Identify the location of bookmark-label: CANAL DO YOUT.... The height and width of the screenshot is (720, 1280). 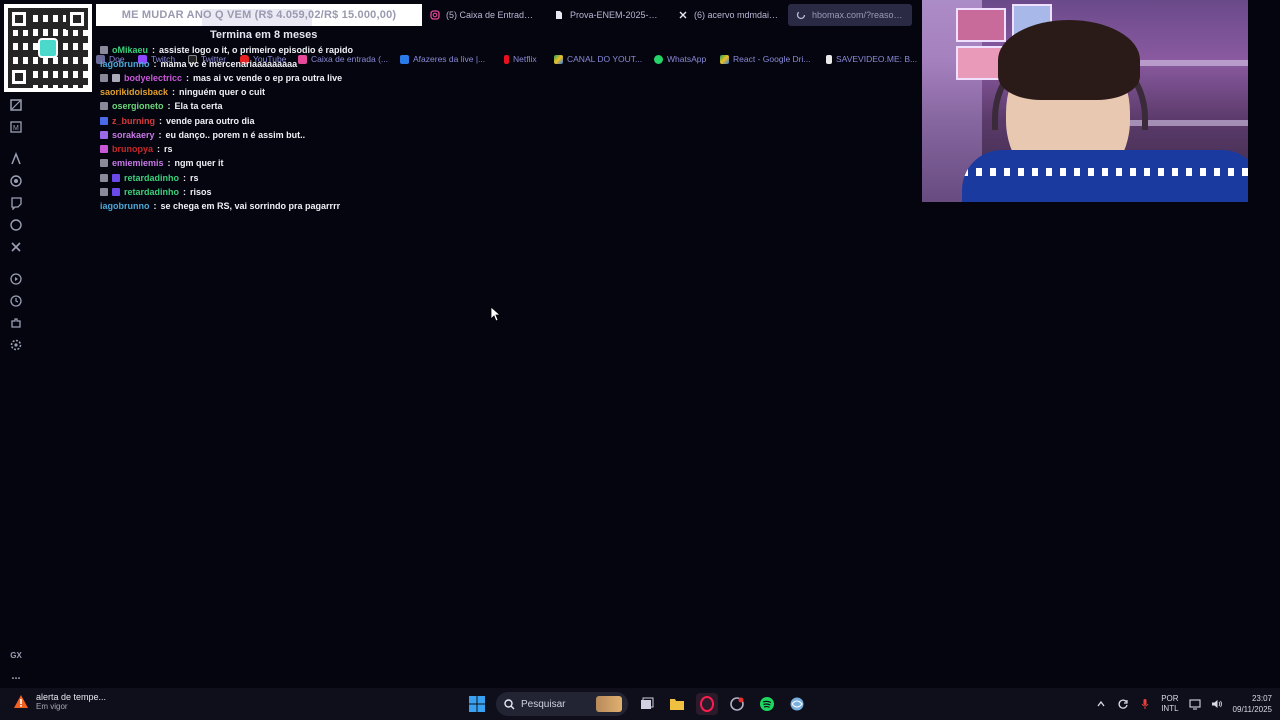
(605, 59).